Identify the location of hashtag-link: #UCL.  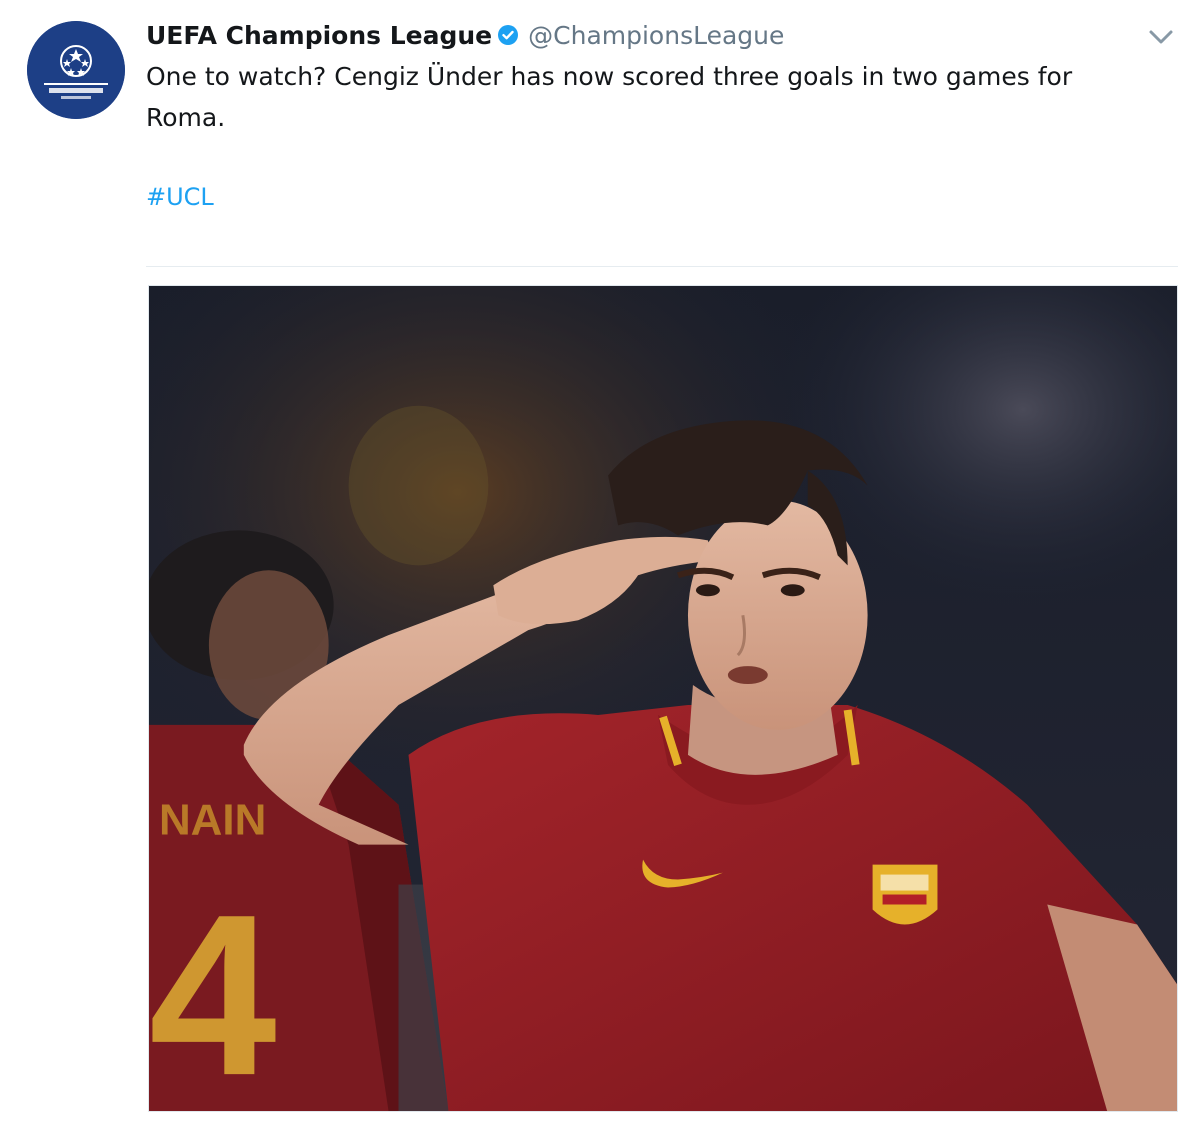
(180, 197).